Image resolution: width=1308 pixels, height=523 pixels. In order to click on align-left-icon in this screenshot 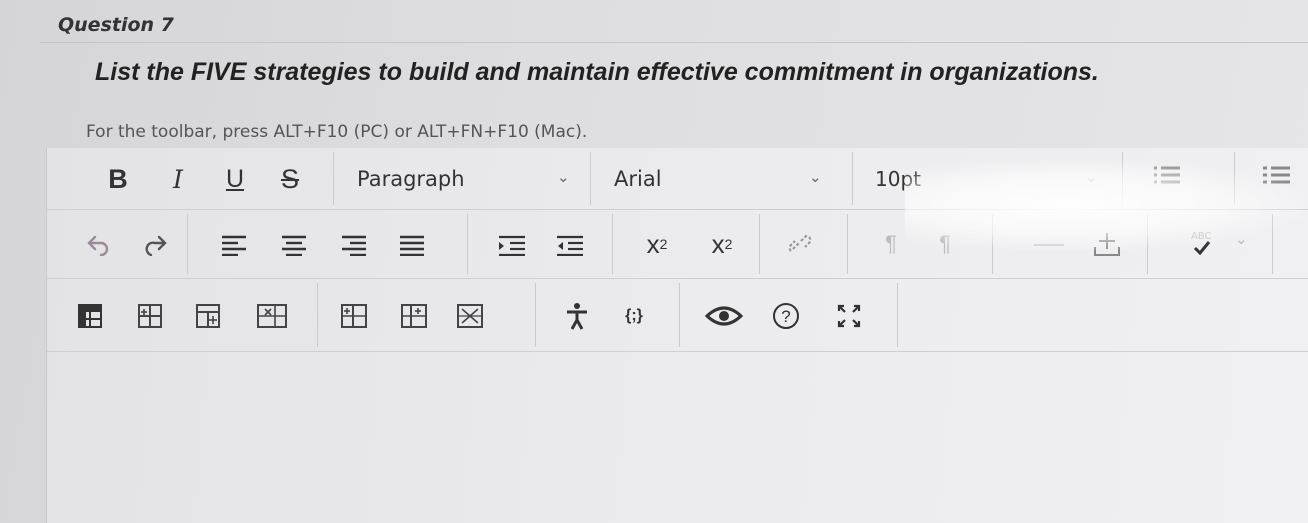, I will do `click(234, 245)`.